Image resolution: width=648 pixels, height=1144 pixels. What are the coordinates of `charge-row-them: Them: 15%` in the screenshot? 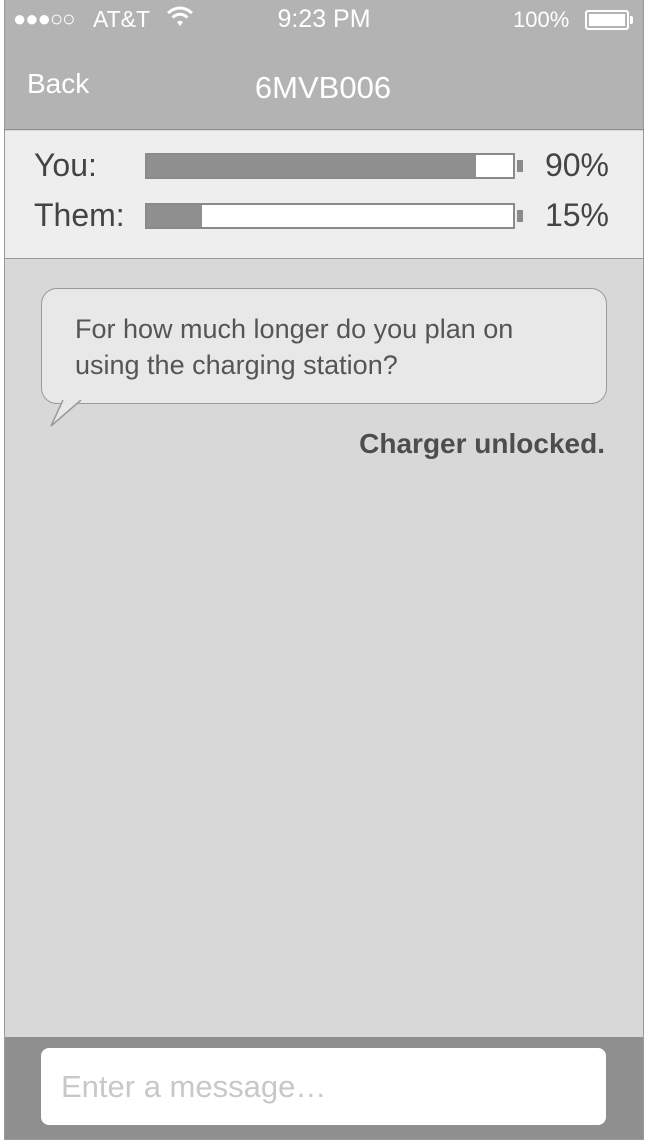 It's located at (324, 217).